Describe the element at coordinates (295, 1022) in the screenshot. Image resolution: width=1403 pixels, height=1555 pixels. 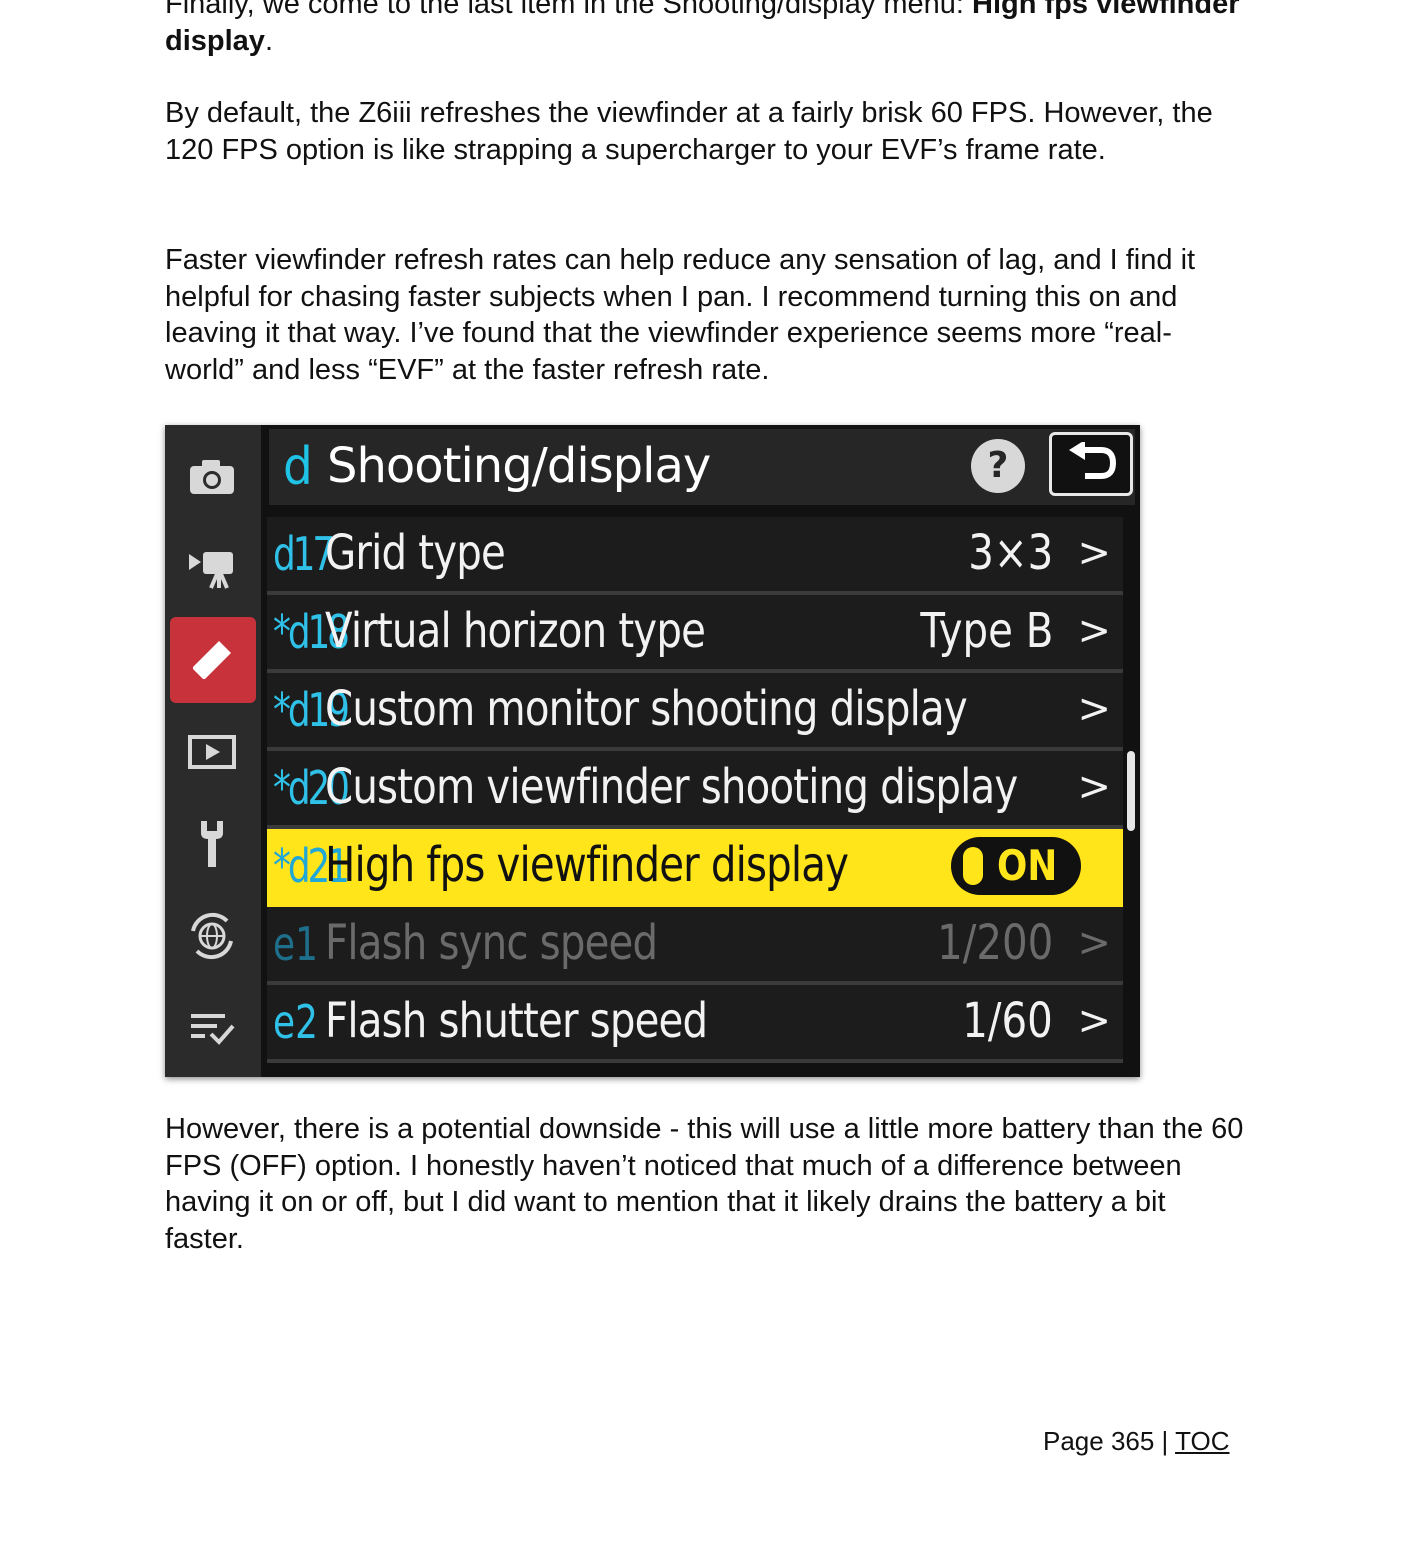
I see `row-code: e2` at that location.